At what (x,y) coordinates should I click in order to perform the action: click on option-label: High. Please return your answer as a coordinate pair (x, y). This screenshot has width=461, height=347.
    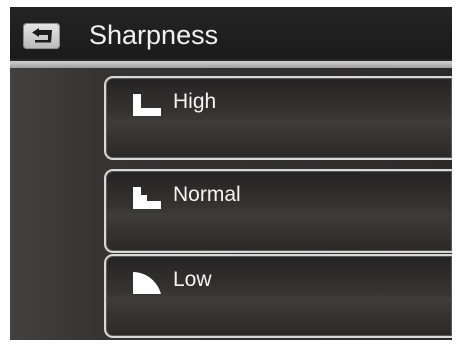
    Looking at the image, I should click on (195, 101).